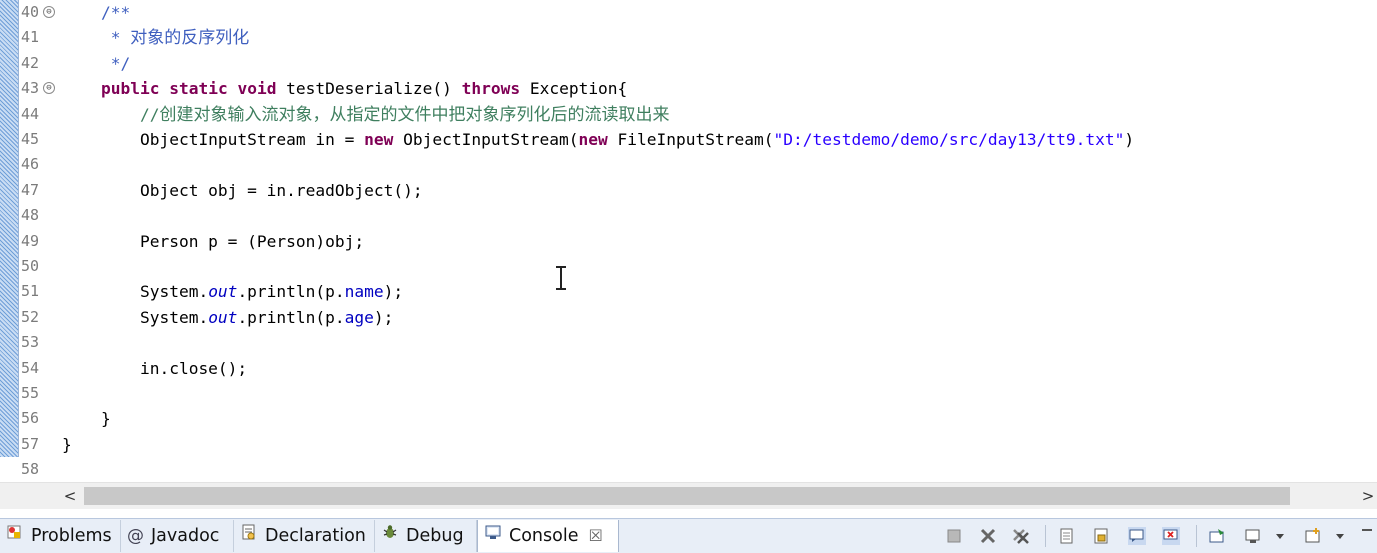 This screenshot has width=1377, height=553. I want to click on horizontal-scrollbar: < >, so click(688, 495).